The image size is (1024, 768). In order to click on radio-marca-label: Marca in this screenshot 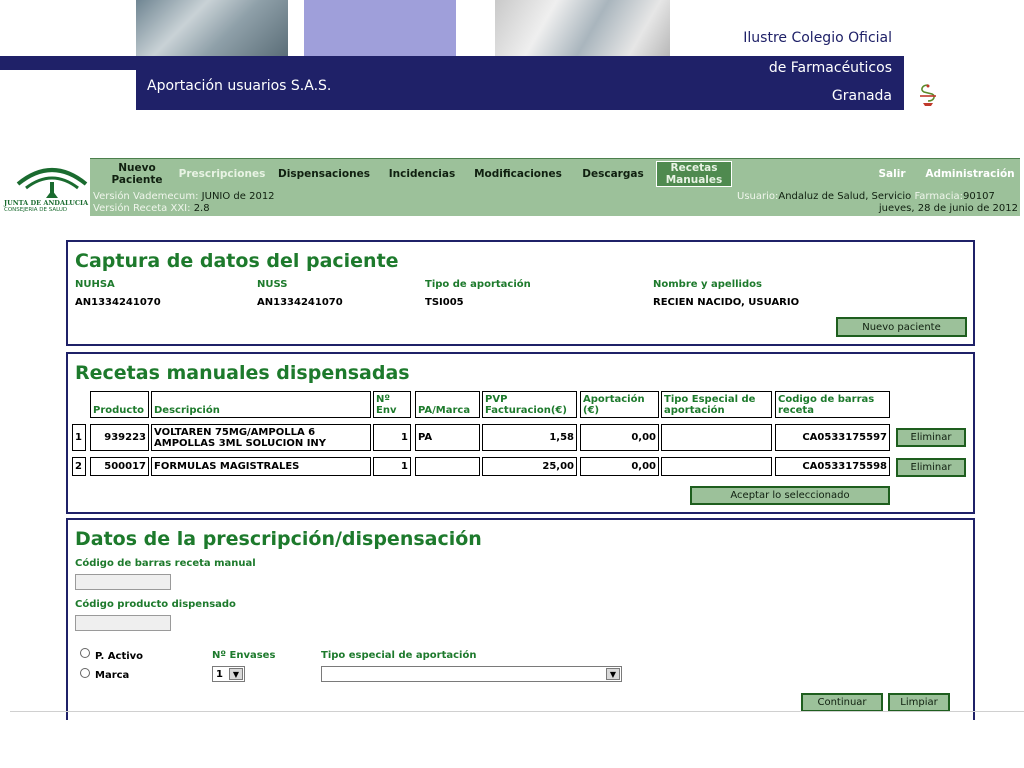, I will do `click(112, 675)`.